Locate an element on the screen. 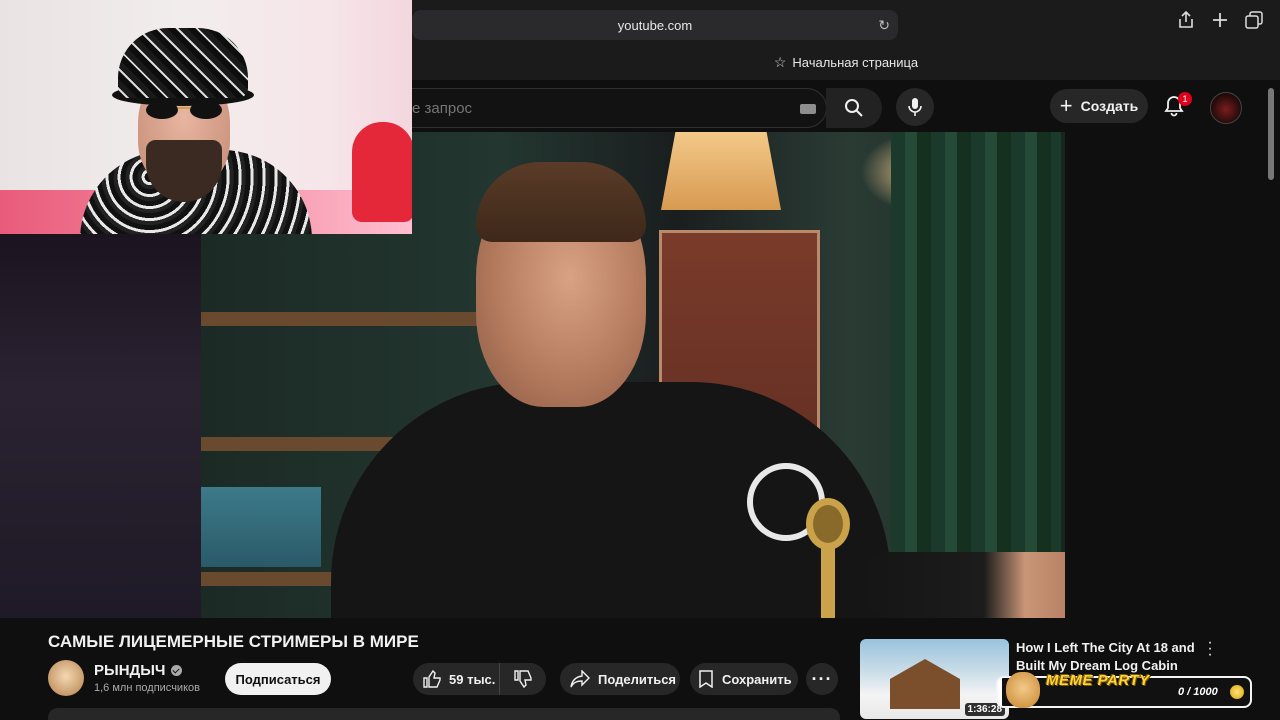 The height and width of the screenshot is (720, 1280). video-books is located at coordinates (261, 527).